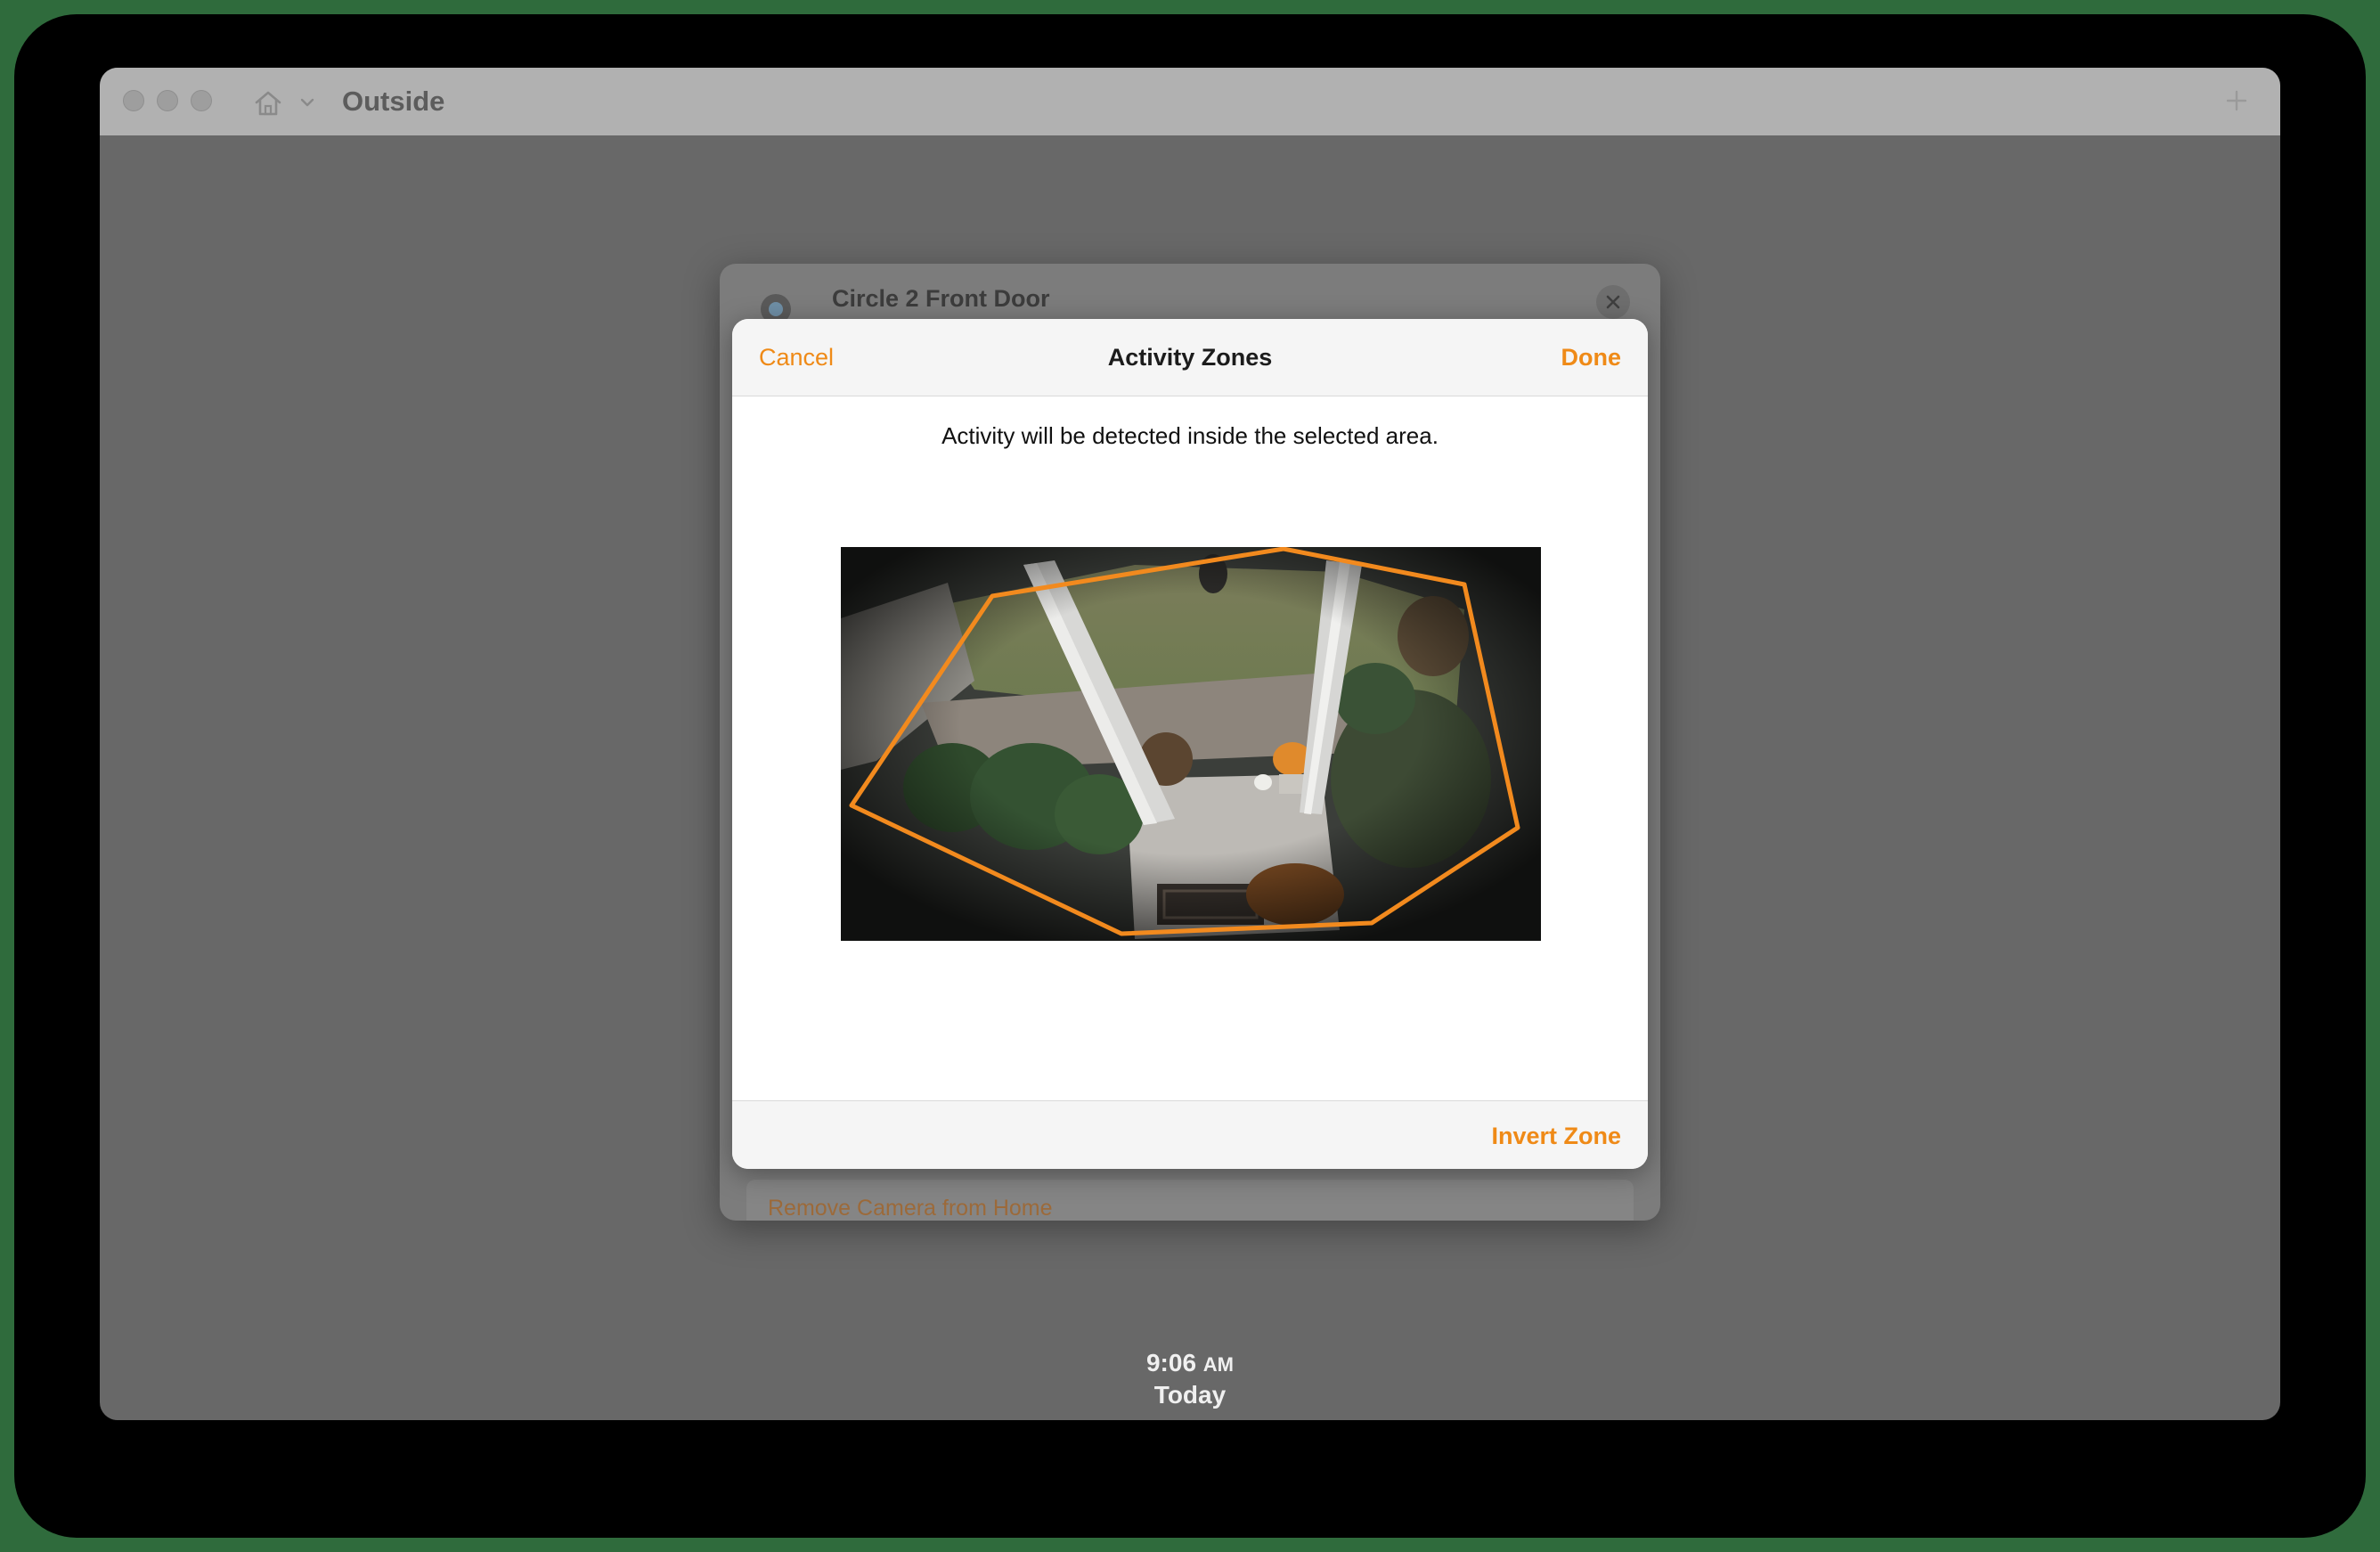 Image resolution: width=2380 pixels, height=1552 pixels. What do you see at coordinates (168, 100) in the screenshot?
I see `minimize-window-button` at bounding box center [168, 100].